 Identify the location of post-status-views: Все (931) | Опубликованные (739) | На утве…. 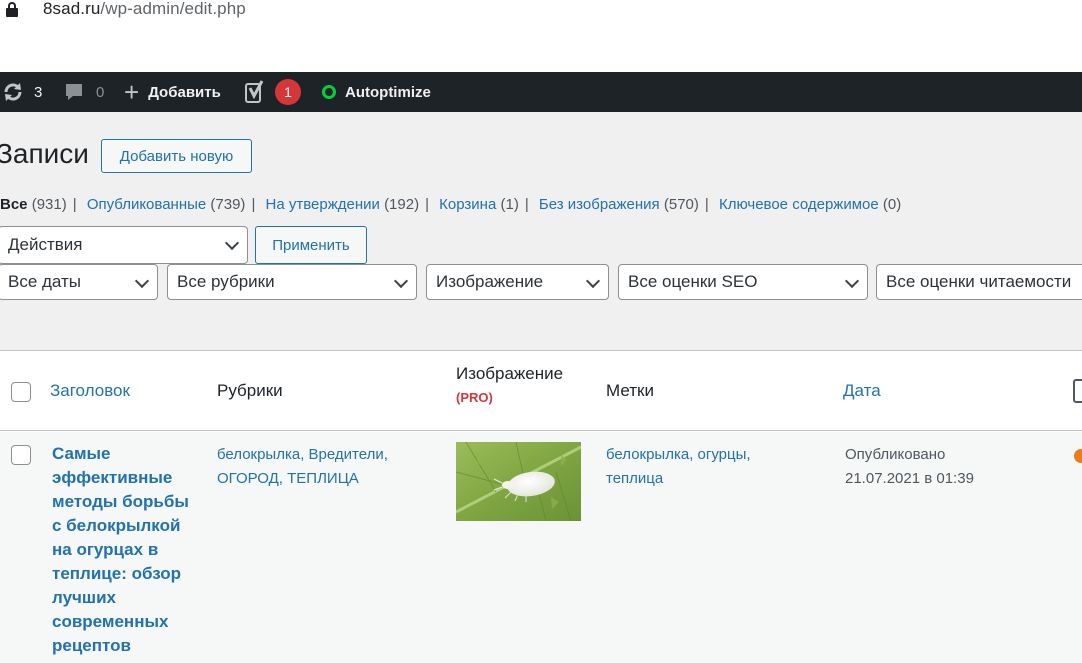
(451, 204).